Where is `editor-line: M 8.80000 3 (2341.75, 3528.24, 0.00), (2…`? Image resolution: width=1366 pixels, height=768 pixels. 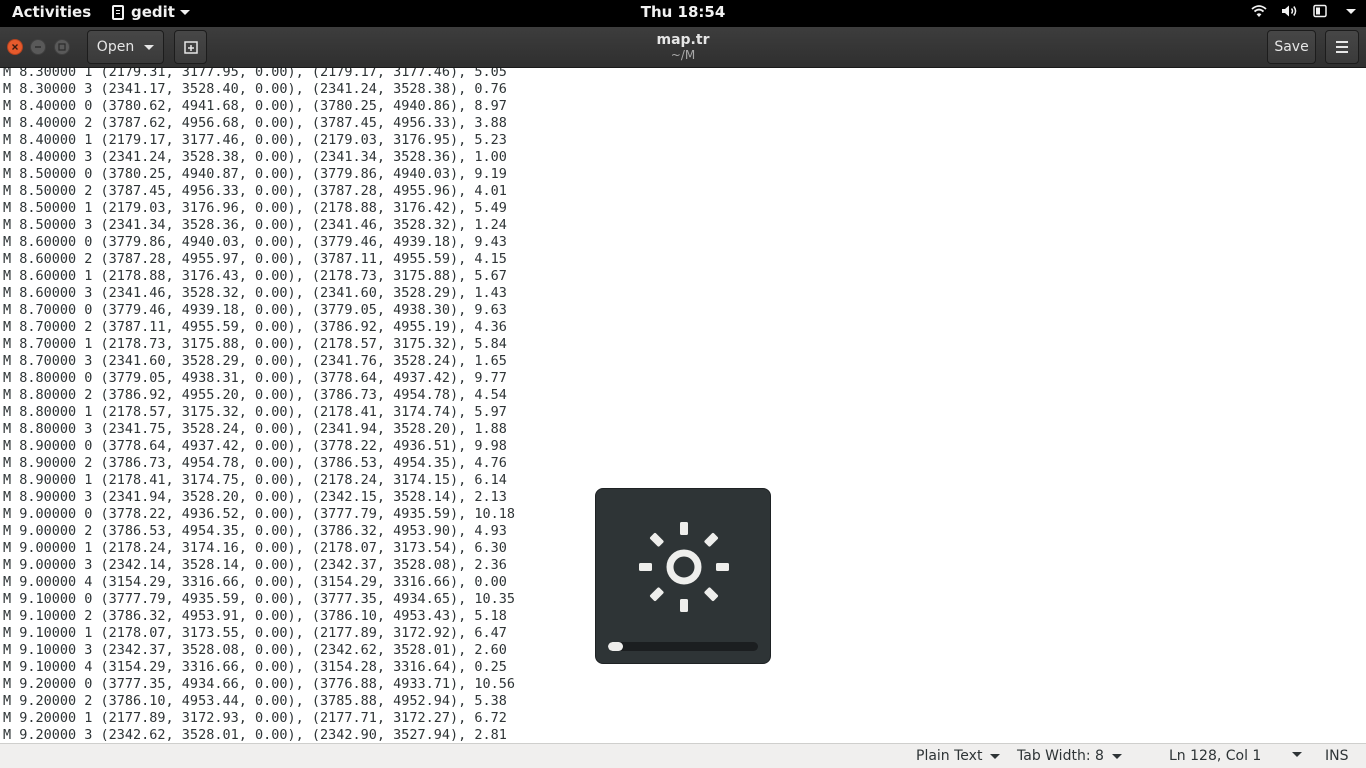
editor-line: M 8.80000 3 (2341.75, 3528.24, 0.00), (2… is located at coordinates (255, 429).